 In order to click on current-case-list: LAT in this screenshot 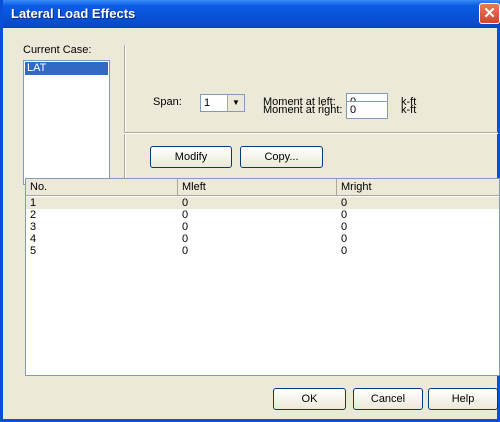, I will do `click(66, 122)`.